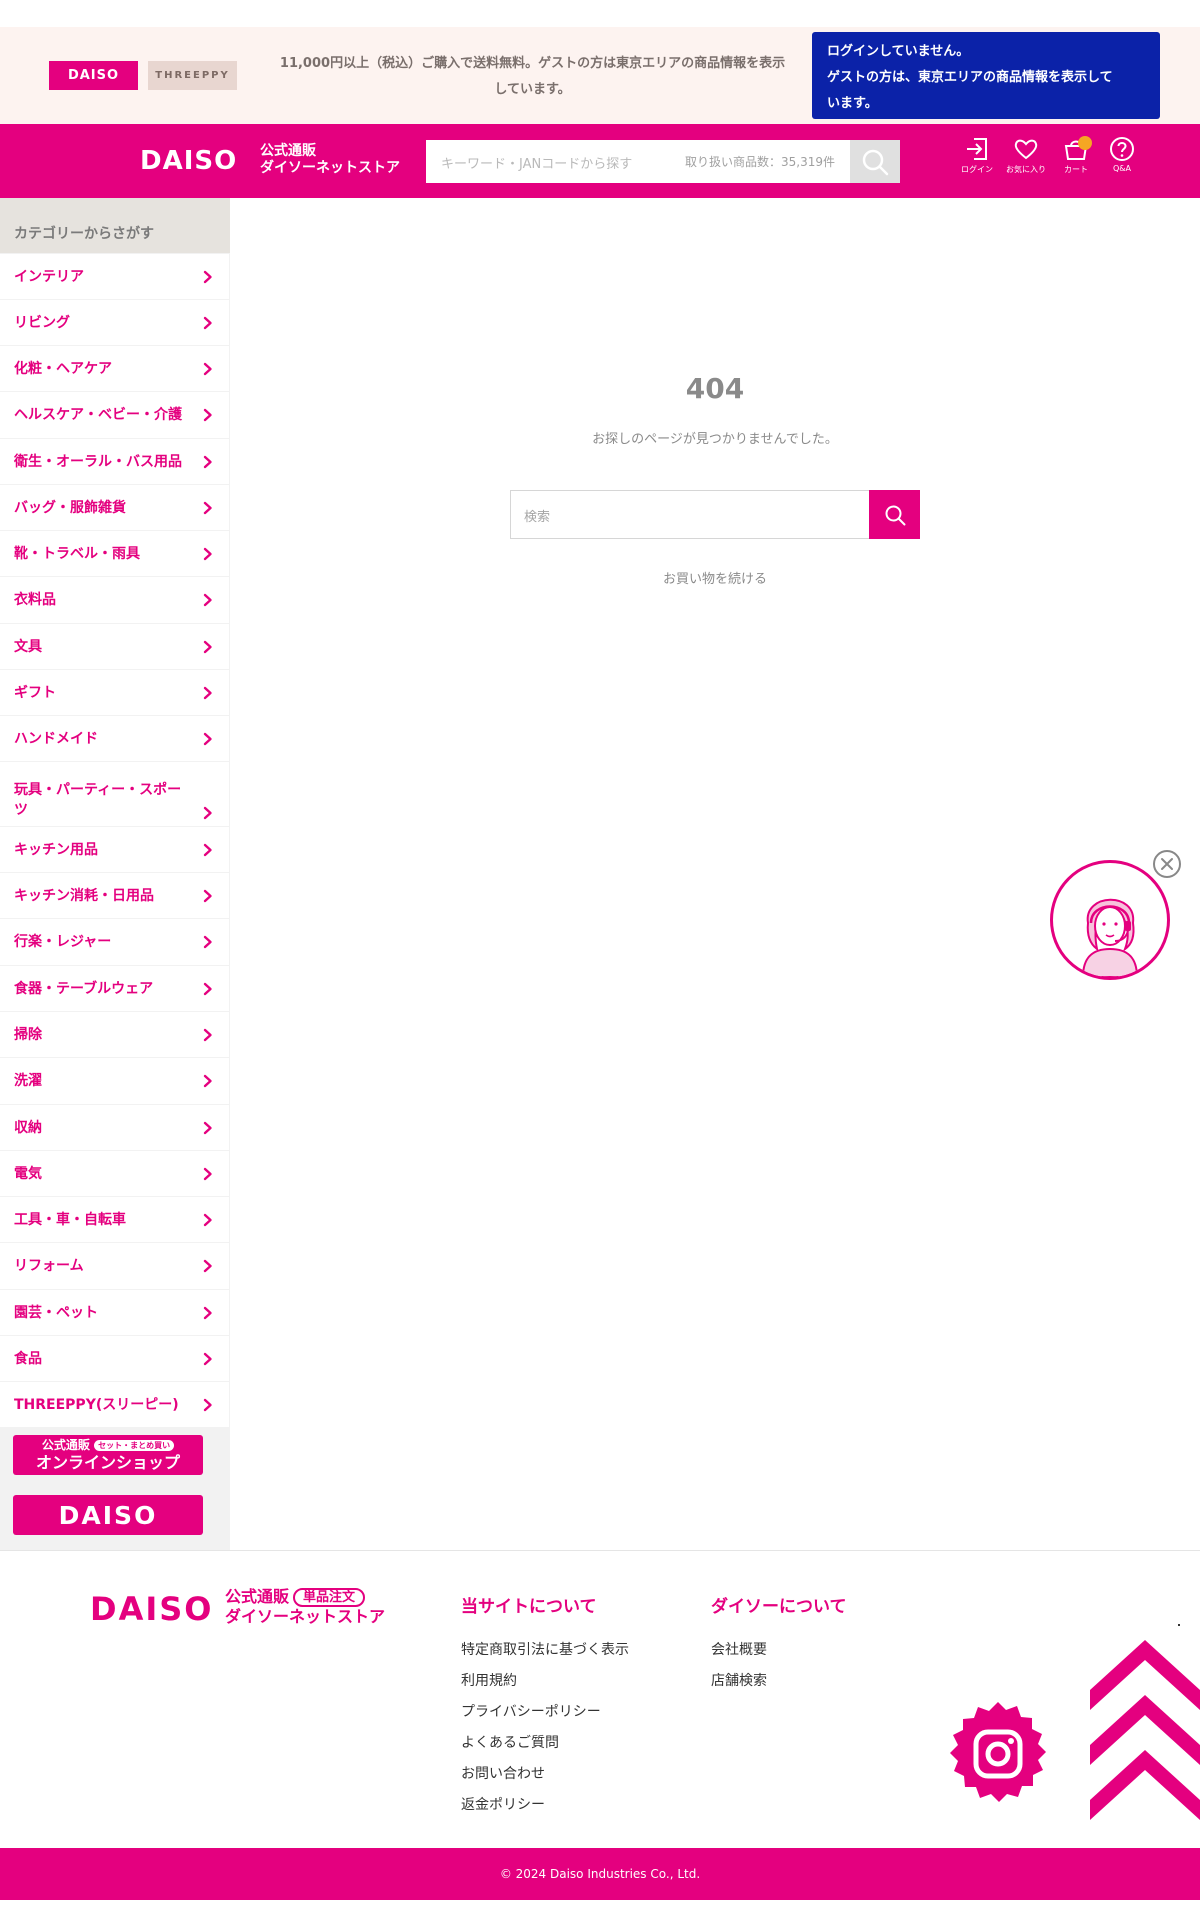  What do you see at coordinates (1026, 169) in the screenshot?
I see `header-favorites-label: お気に入り` at bounding box center [1026, 169].